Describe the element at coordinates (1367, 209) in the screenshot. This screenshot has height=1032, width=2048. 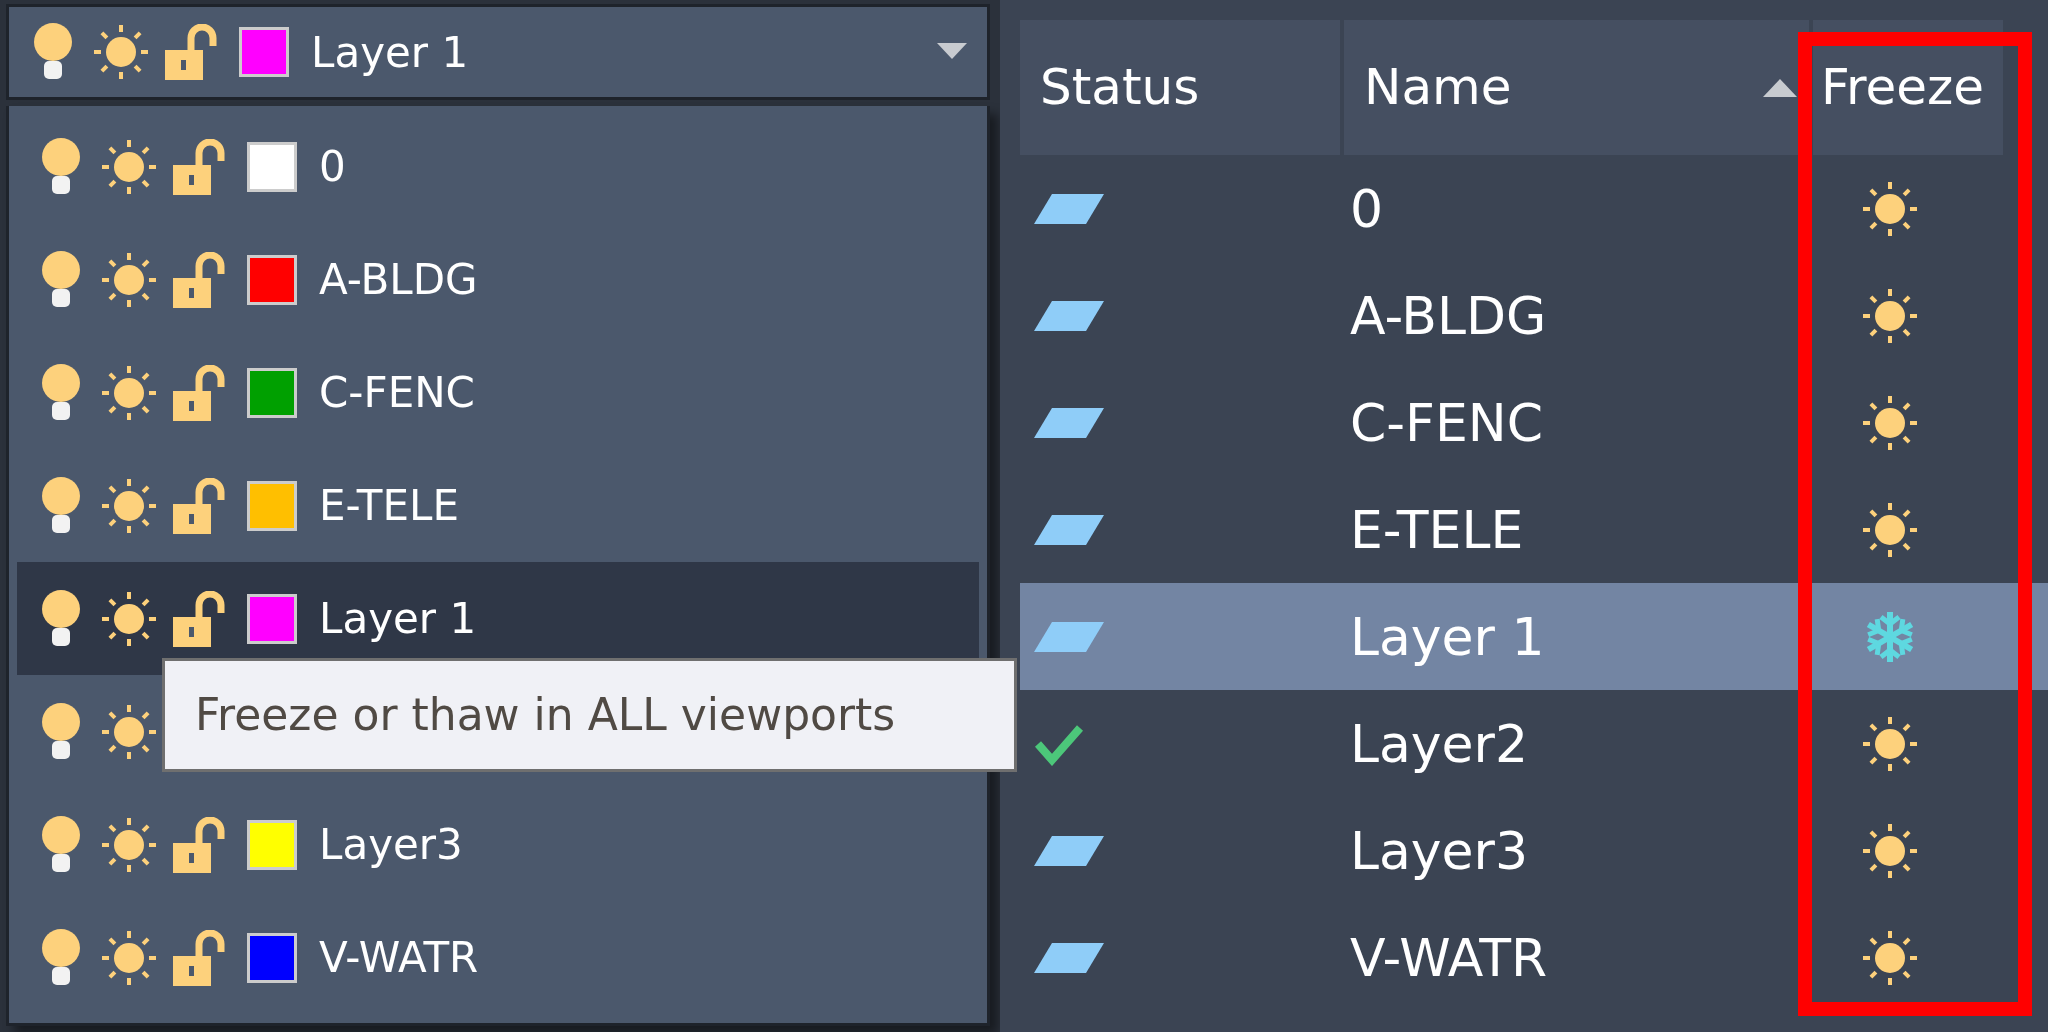
I see `table-cell-text: 0` at that location.